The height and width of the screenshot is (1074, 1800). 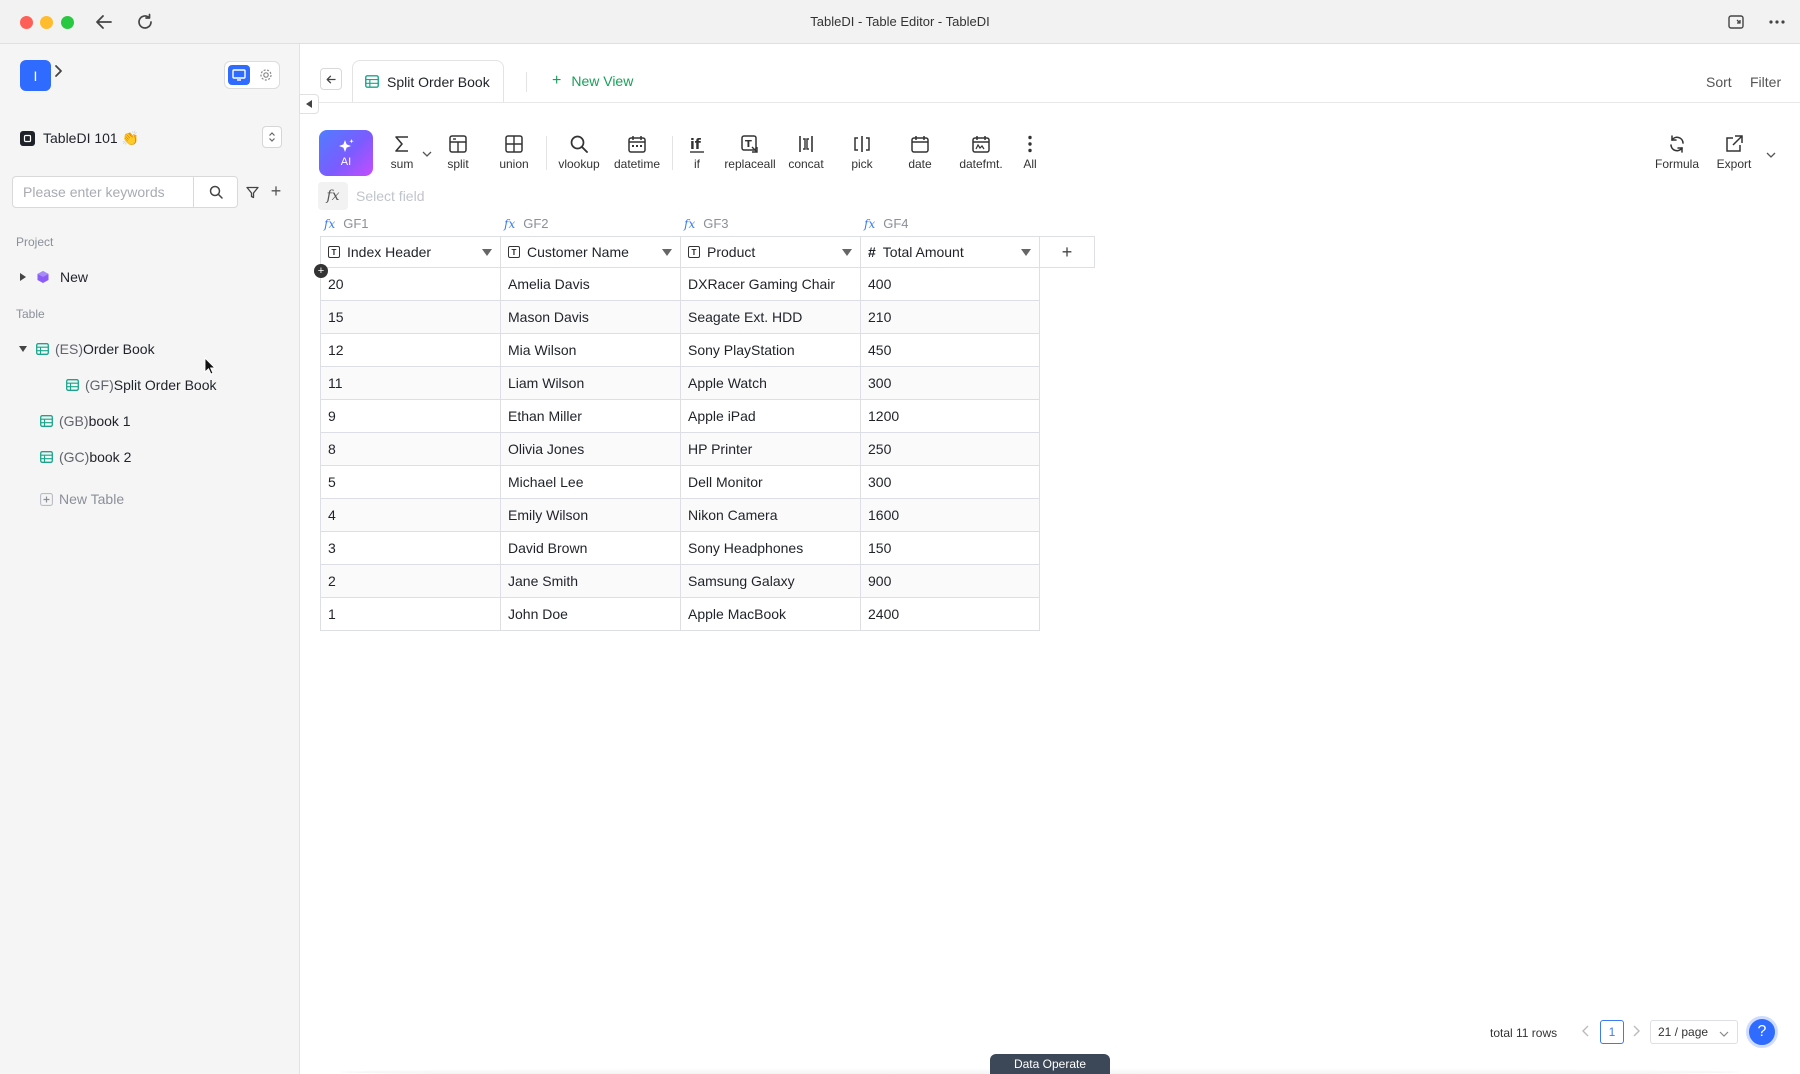 What do you see at coordinates (151, 138) in the screenshot?
I see `workspace-selector: TableDI 101 👏` at bounding box center [151, 138].